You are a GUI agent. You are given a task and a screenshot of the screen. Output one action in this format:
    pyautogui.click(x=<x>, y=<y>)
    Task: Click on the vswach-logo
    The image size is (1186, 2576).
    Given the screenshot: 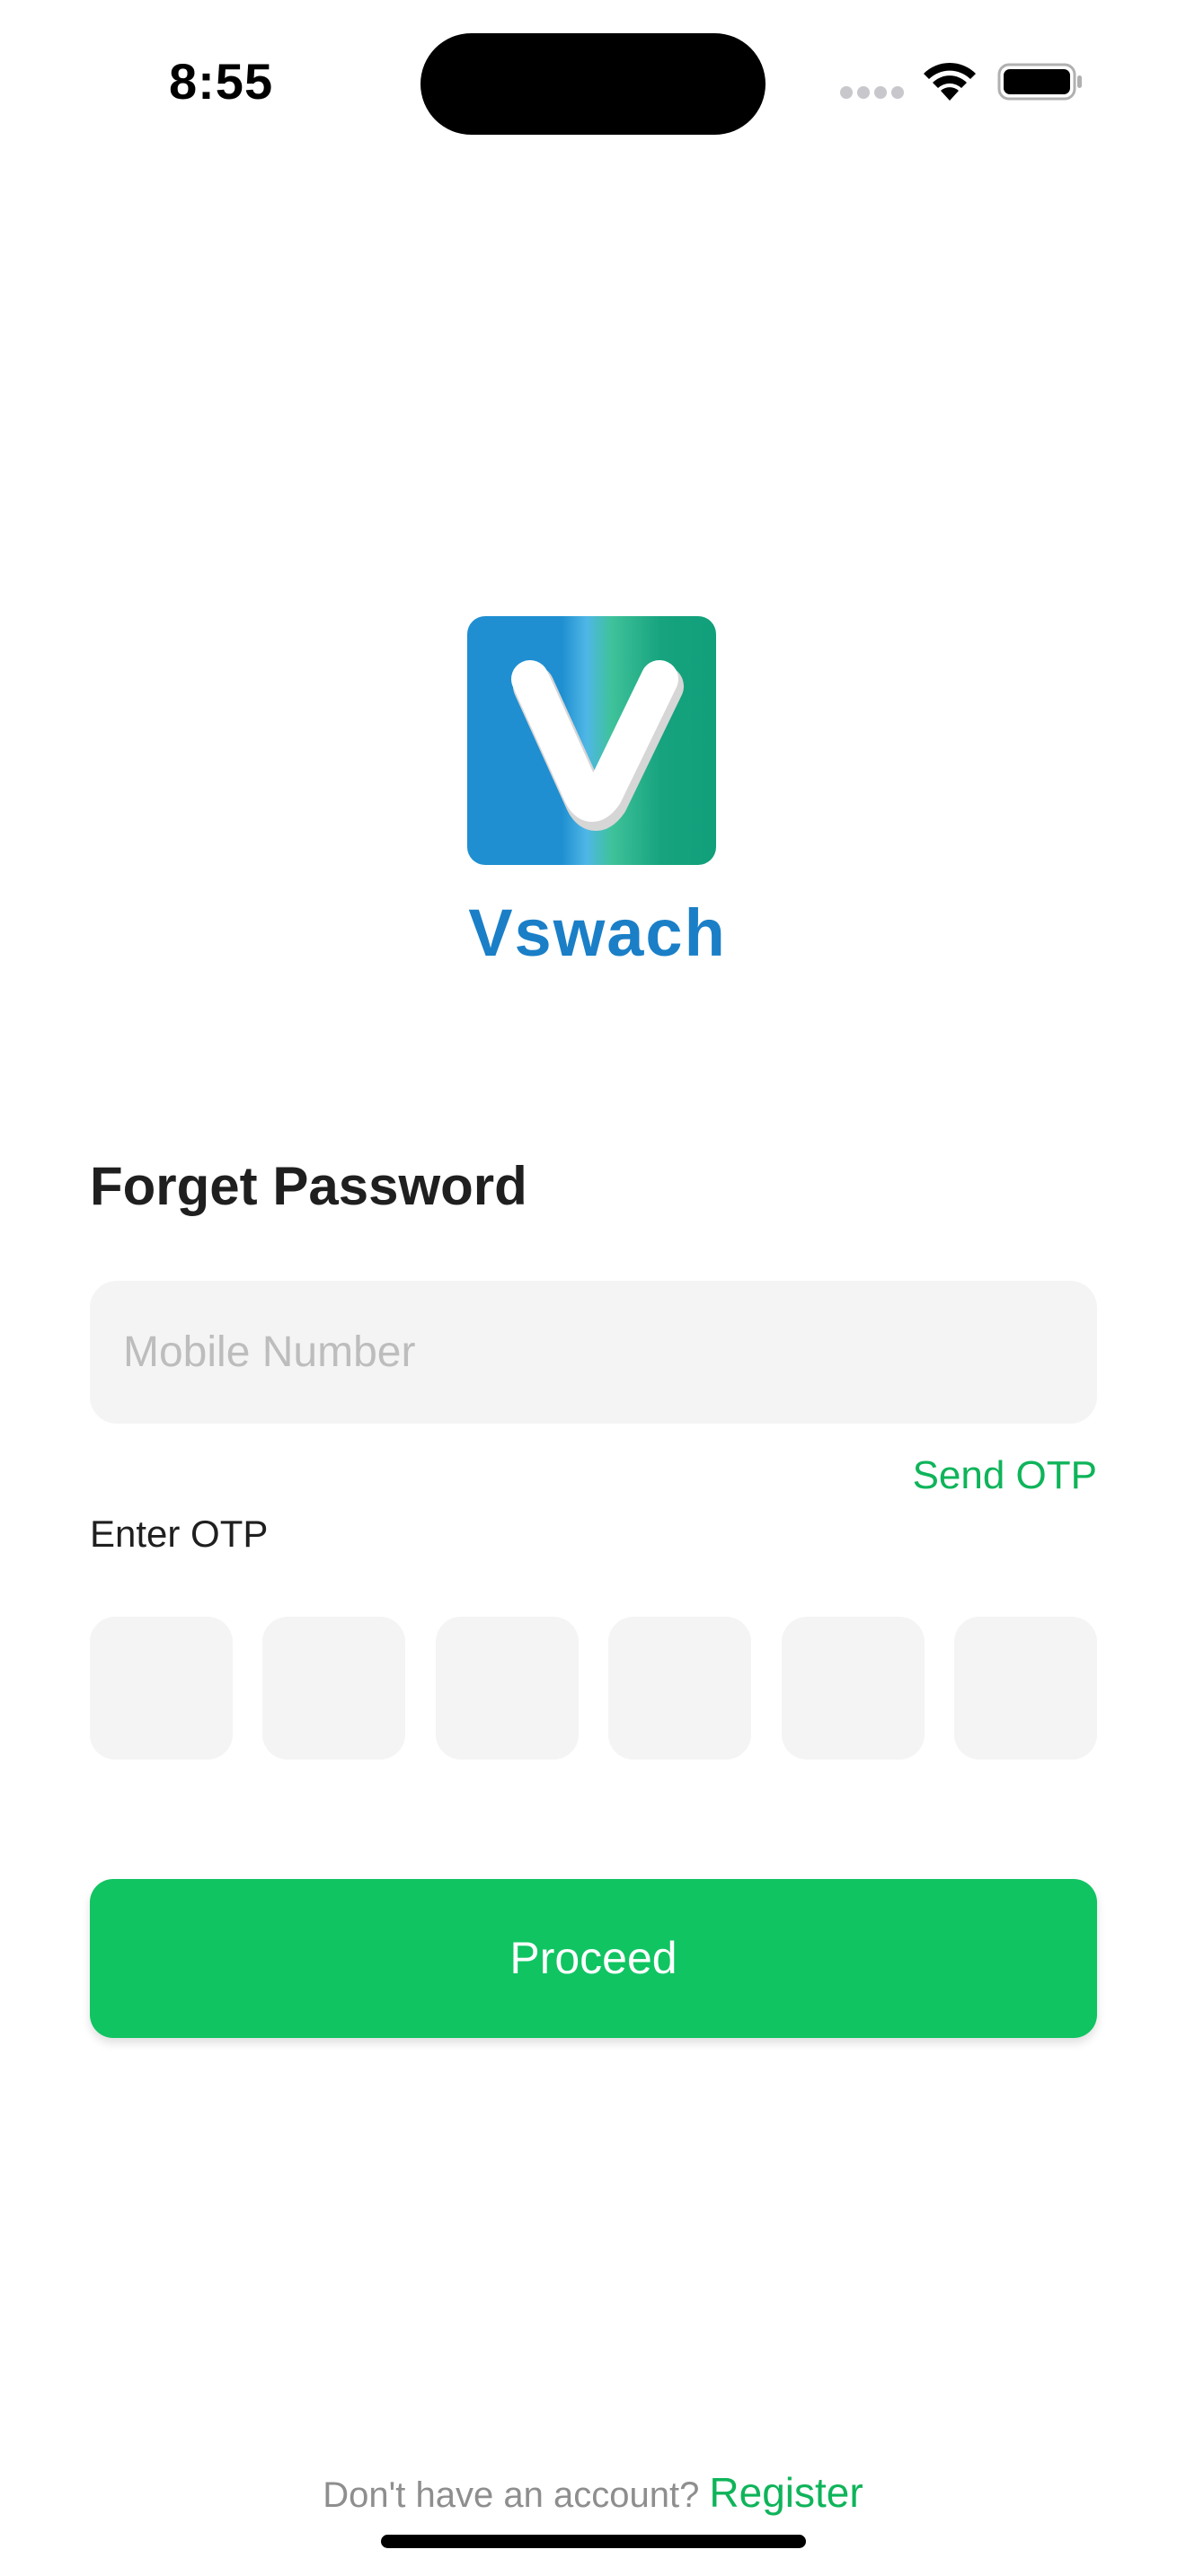 What is the action you would take?
    pyautogui.click(x=591, y=740)
    